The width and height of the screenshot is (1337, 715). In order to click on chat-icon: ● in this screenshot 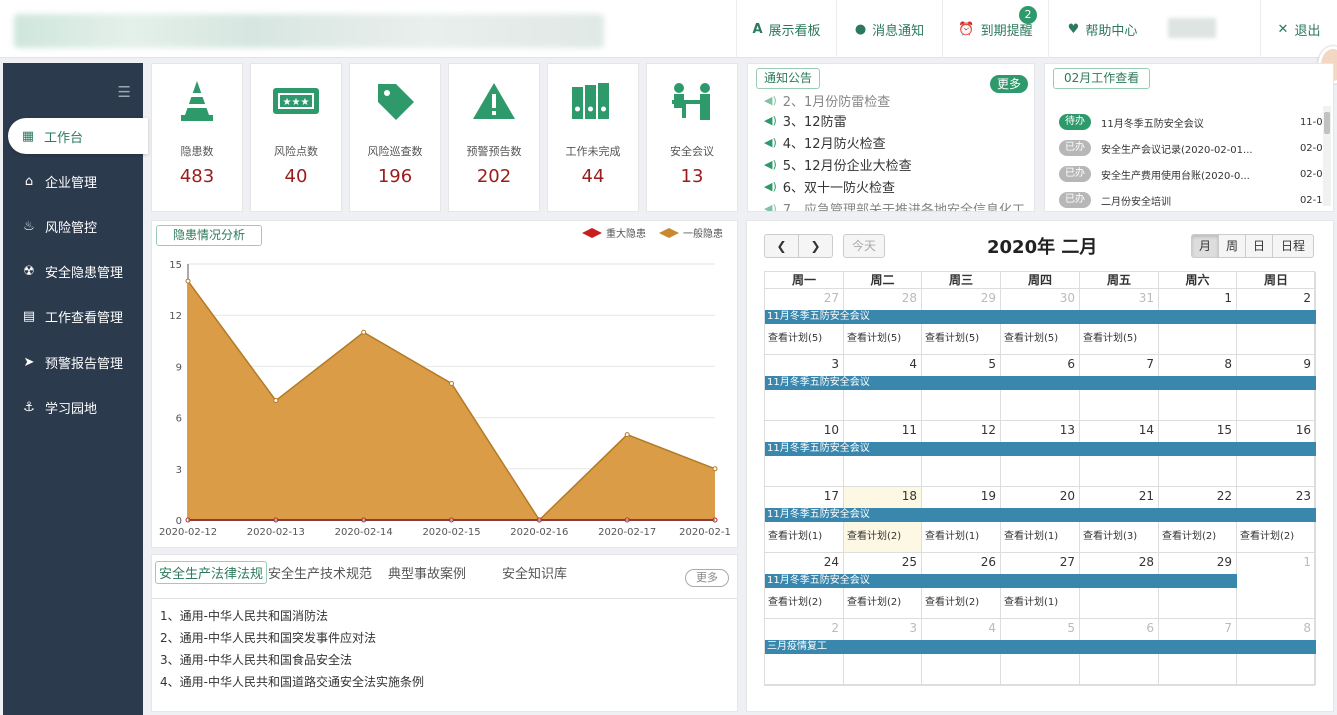, I will do `click(860, 29)`.